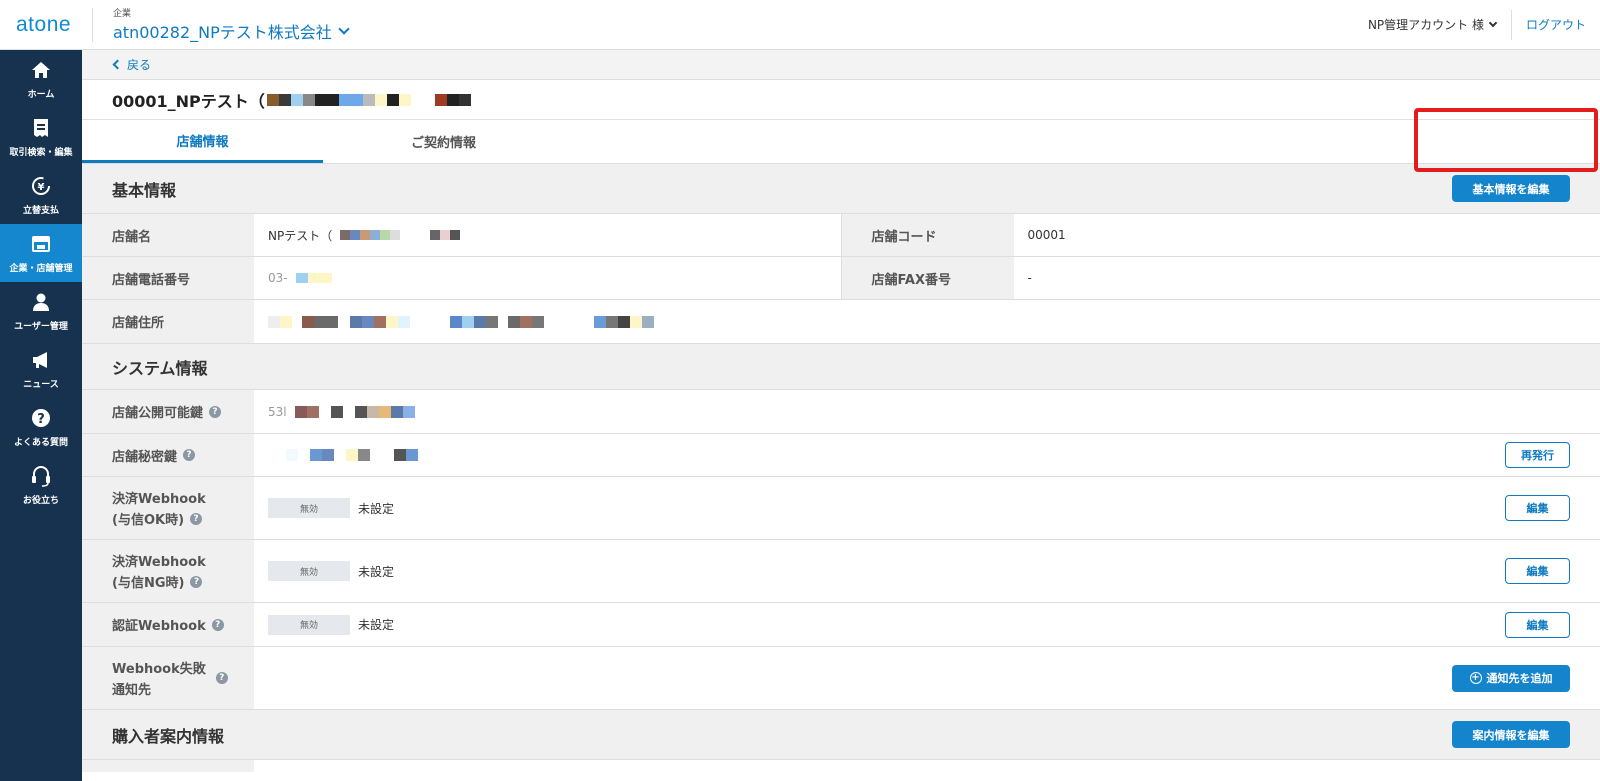 This screenshot has width=1600, height=781. I want to click on account-menu: NP管理アカウント 様, so click(1439, 24).